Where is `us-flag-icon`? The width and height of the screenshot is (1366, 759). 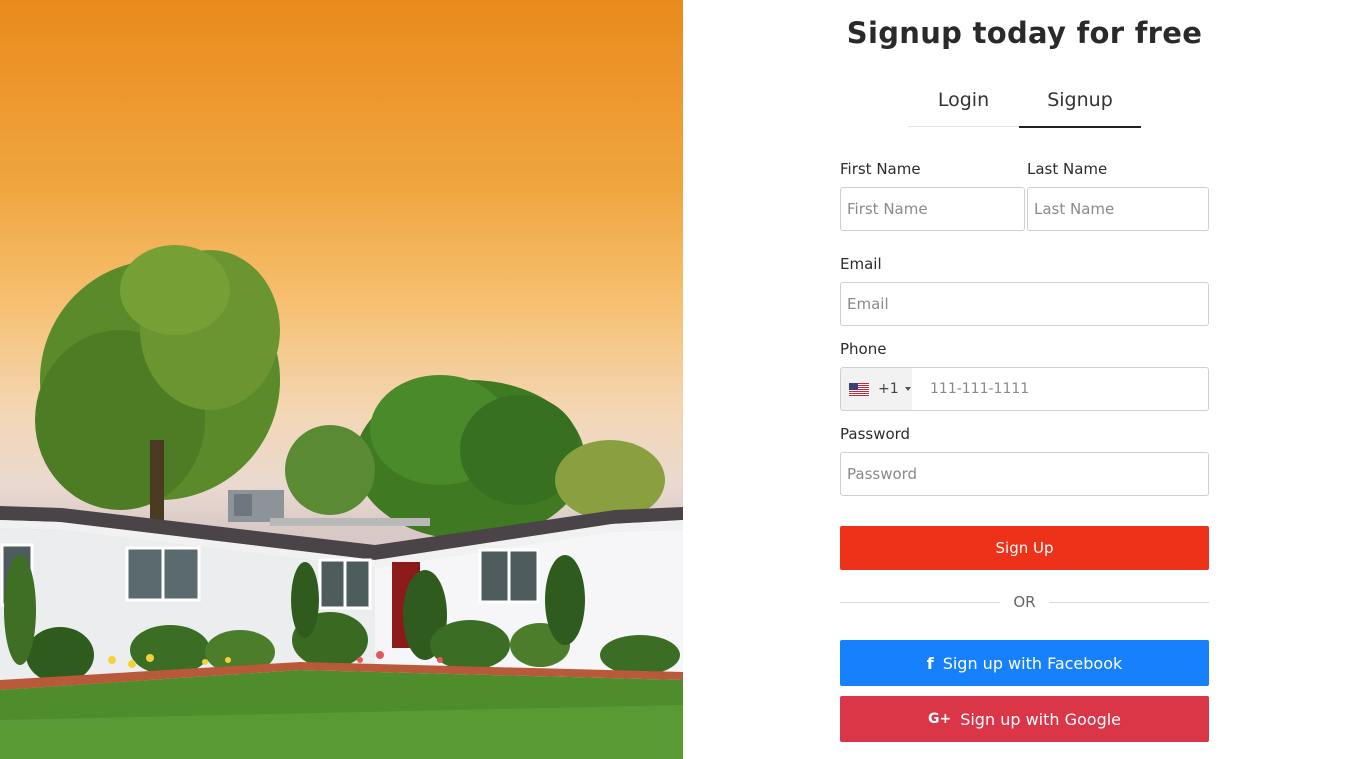
us-flag-icon is located at coordinates (859, 389).